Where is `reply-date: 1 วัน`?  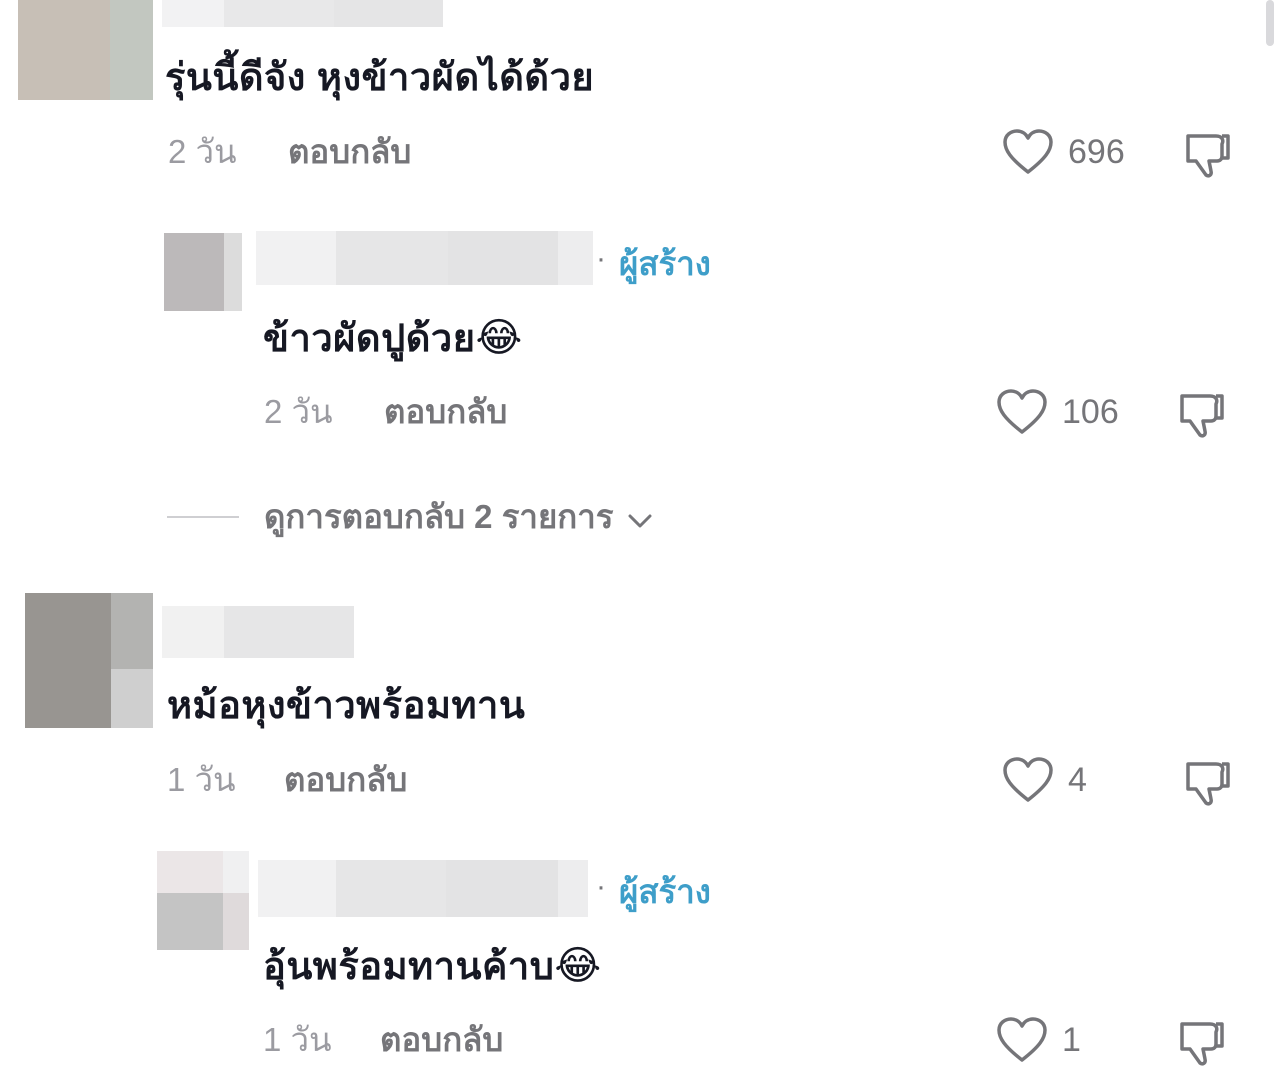 reply-date: 1 วัน is located at coordinates (297, 1039).